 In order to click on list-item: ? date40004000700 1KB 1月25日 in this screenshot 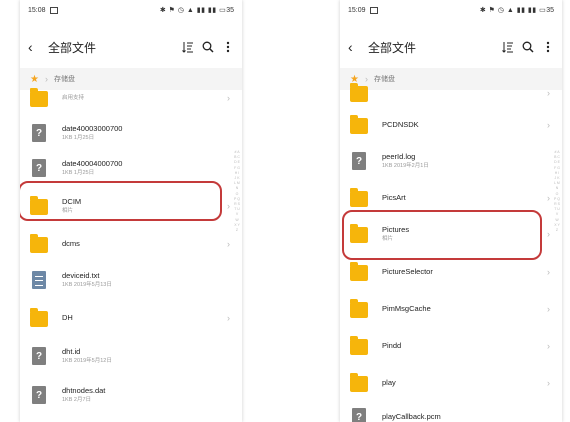, I will do `click(125, 168)`.